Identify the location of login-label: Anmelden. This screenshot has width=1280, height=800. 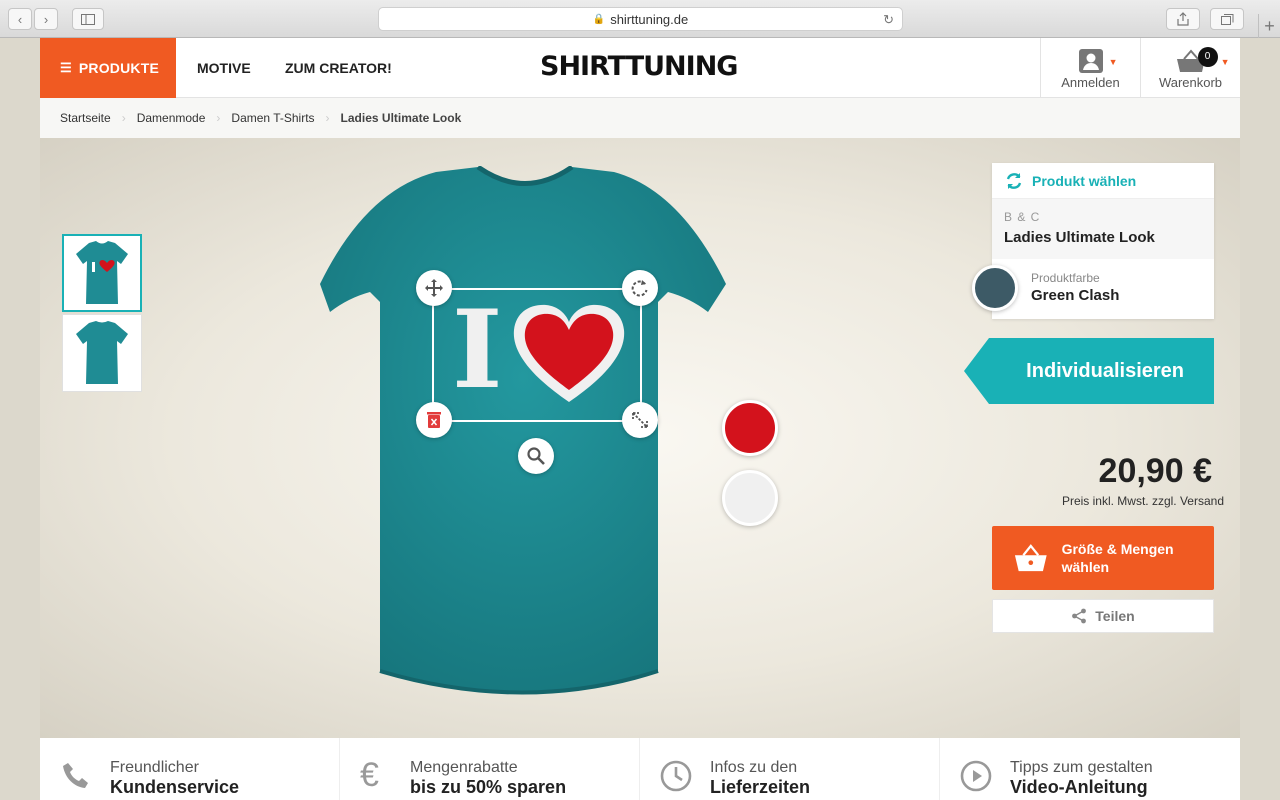
(1090, 82).